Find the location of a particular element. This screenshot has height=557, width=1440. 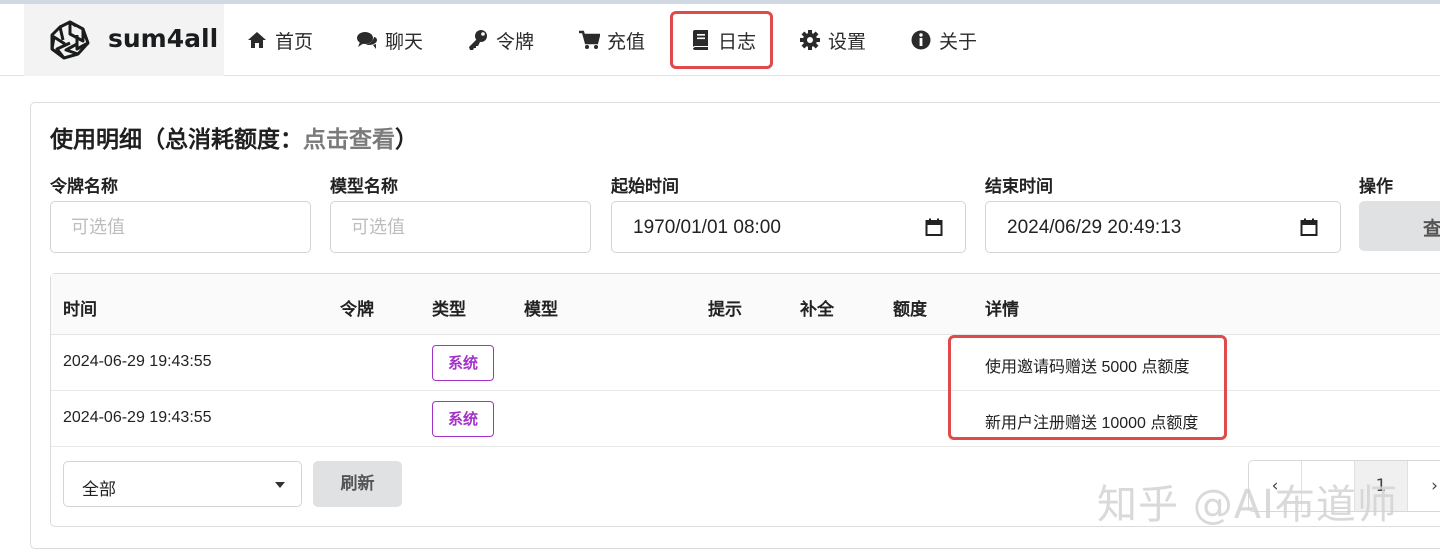

brand: sum4all is located at coordinates (124, 40).